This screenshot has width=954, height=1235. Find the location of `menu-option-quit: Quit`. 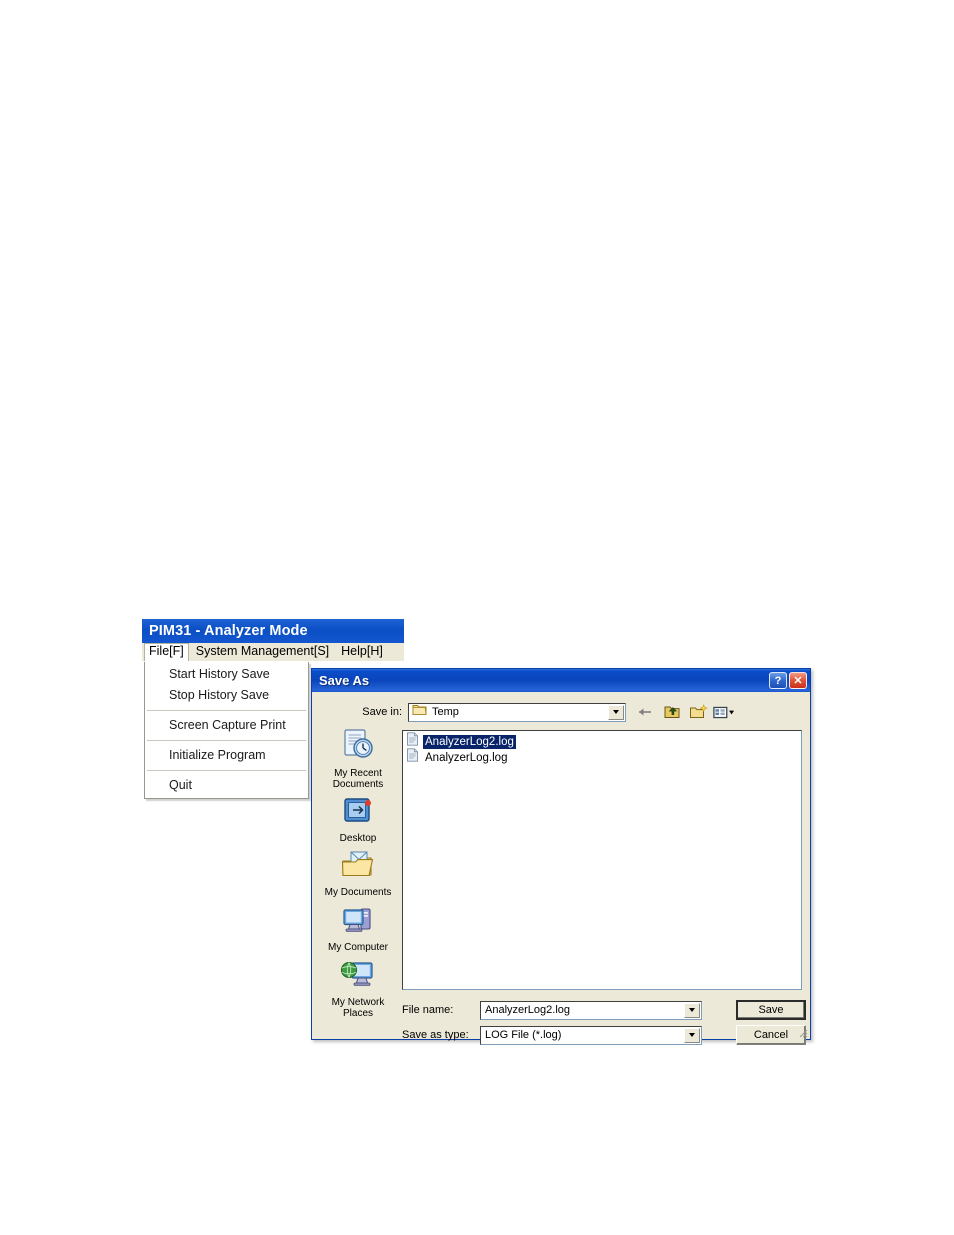

menu-option-quit: Quit is located at coordinates (226, 785).